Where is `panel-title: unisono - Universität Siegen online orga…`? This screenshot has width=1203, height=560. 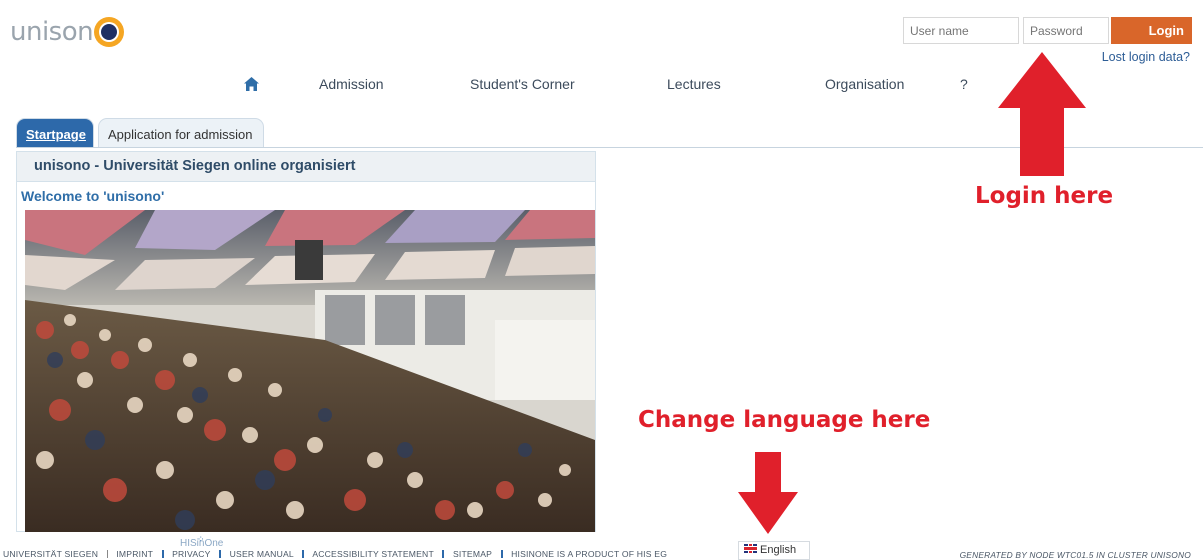
panel-title: unisono - Universität Siegen online orga… is located at coordinates (306, 167).